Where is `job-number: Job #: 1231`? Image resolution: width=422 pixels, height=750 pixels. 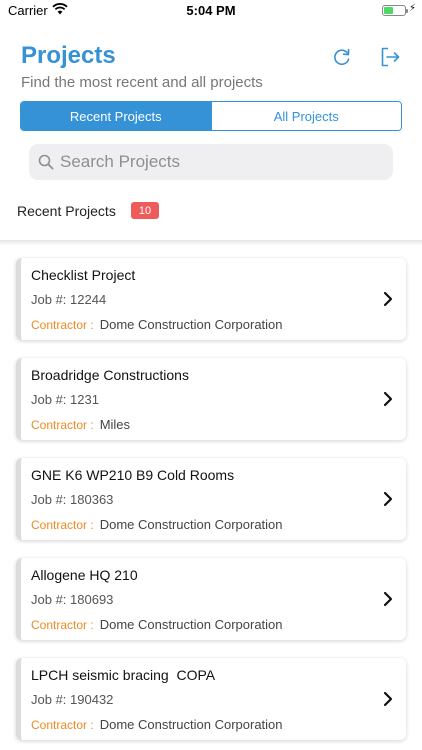
job-number: Job #: 1231 is located at coordinates (65, 399).